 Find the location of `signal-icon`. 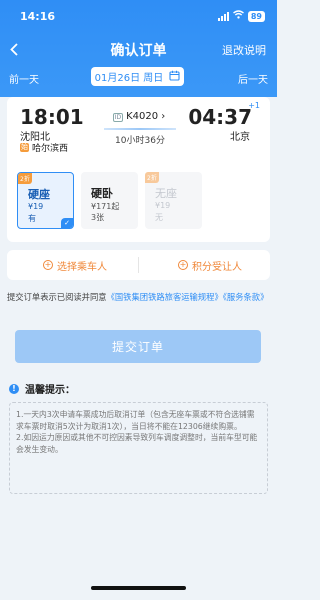

signal-icon is located at coordinates (223, 16).